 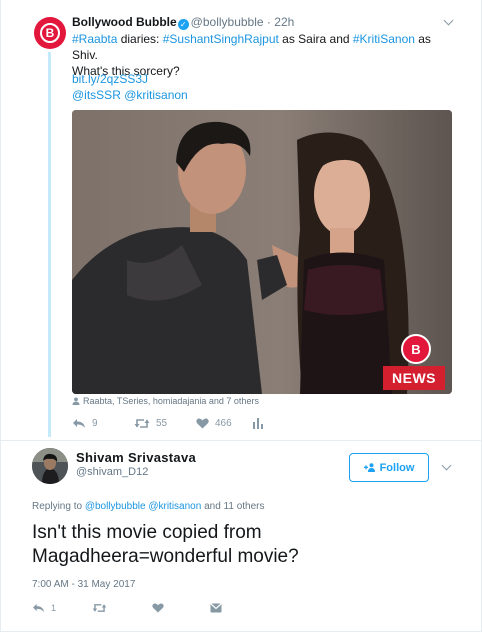 I want to click on author-name: Bollywood Bubble, so click(x=124, y=22).